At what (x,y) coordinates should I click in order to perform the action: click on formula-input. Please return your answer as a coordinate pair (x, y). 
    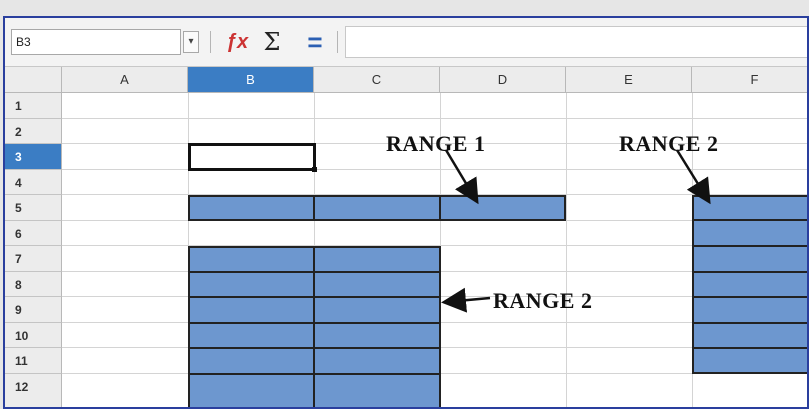
    Looking at the image, I should click on (576, 42).